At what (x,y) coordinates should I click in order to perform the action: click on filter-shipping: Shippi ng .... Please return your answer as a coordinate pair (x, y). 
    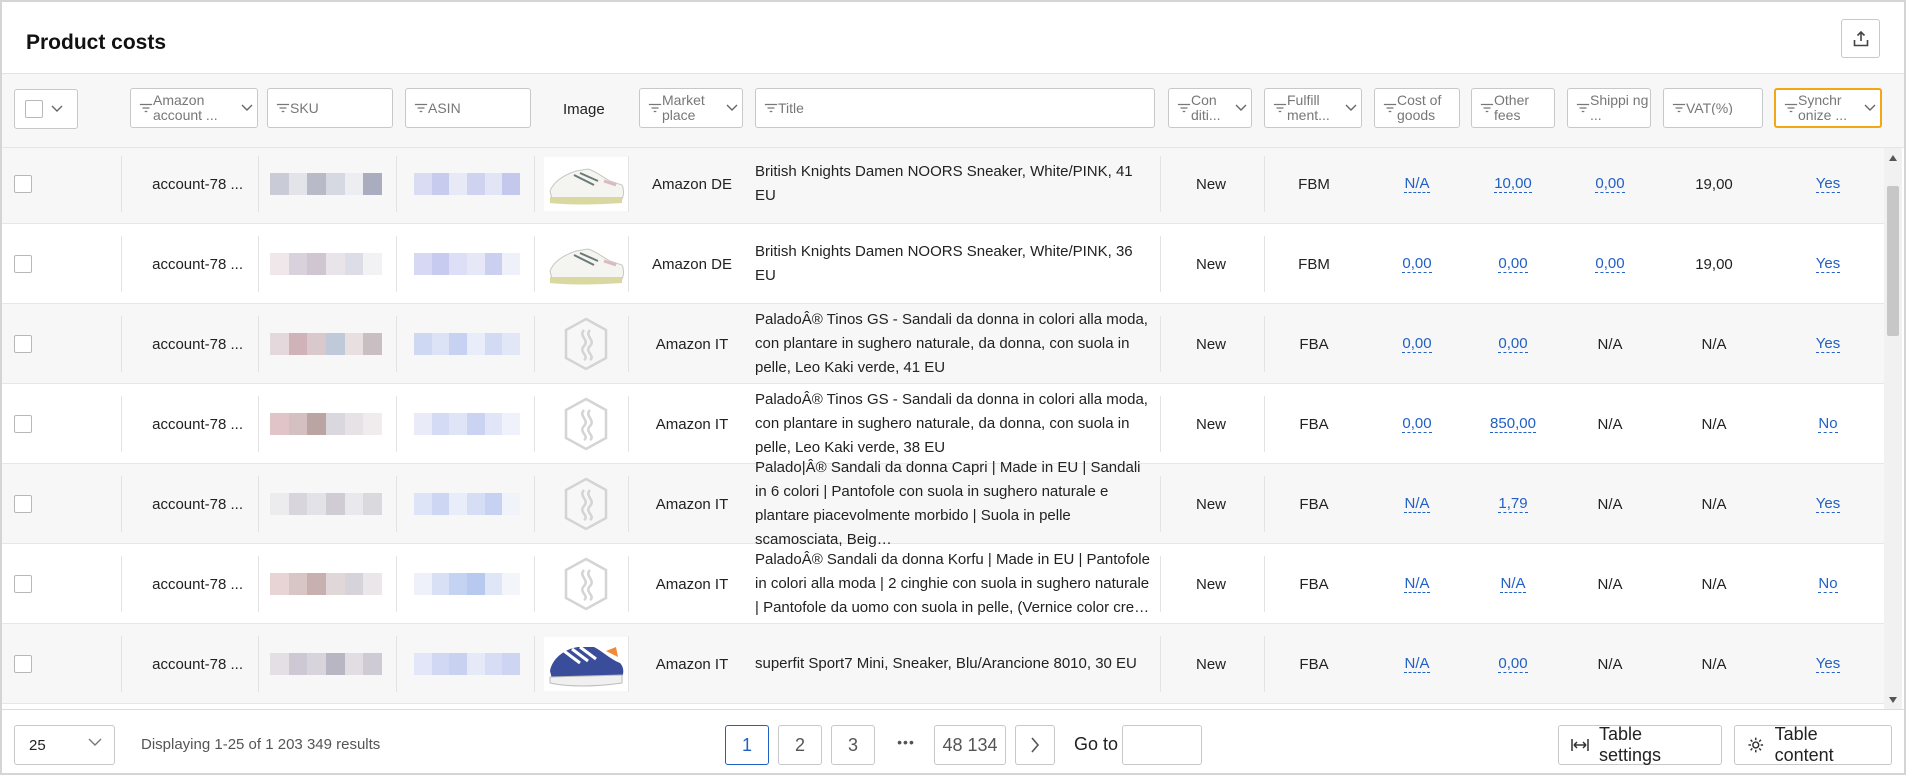
    Looking at the image, I should click on (1609, 108).